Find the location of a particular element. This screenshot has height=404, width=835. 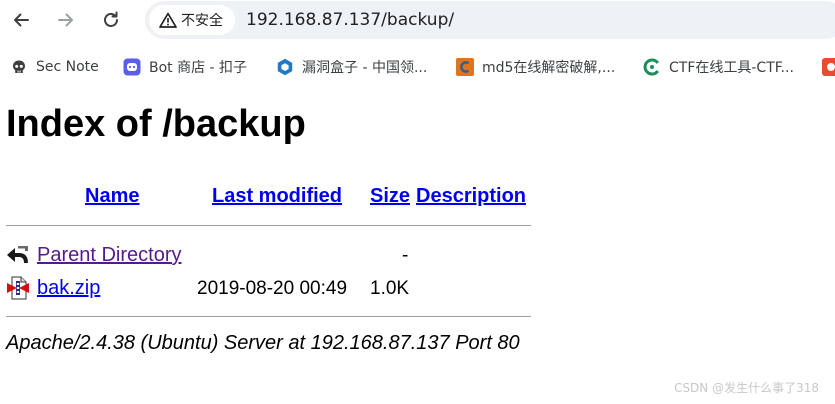

bot-store-icon is located at coordinates (132, 67).